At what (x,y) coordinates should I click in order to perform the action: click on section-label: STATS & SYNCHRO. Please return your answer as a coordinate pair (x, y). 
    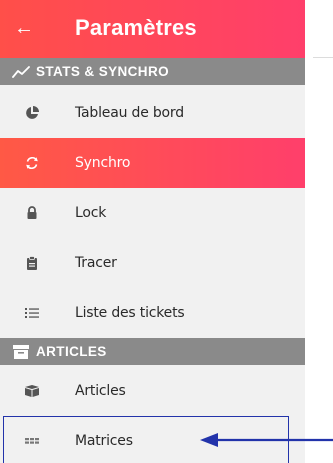
    Looking at the image, I should click on (103, 71).